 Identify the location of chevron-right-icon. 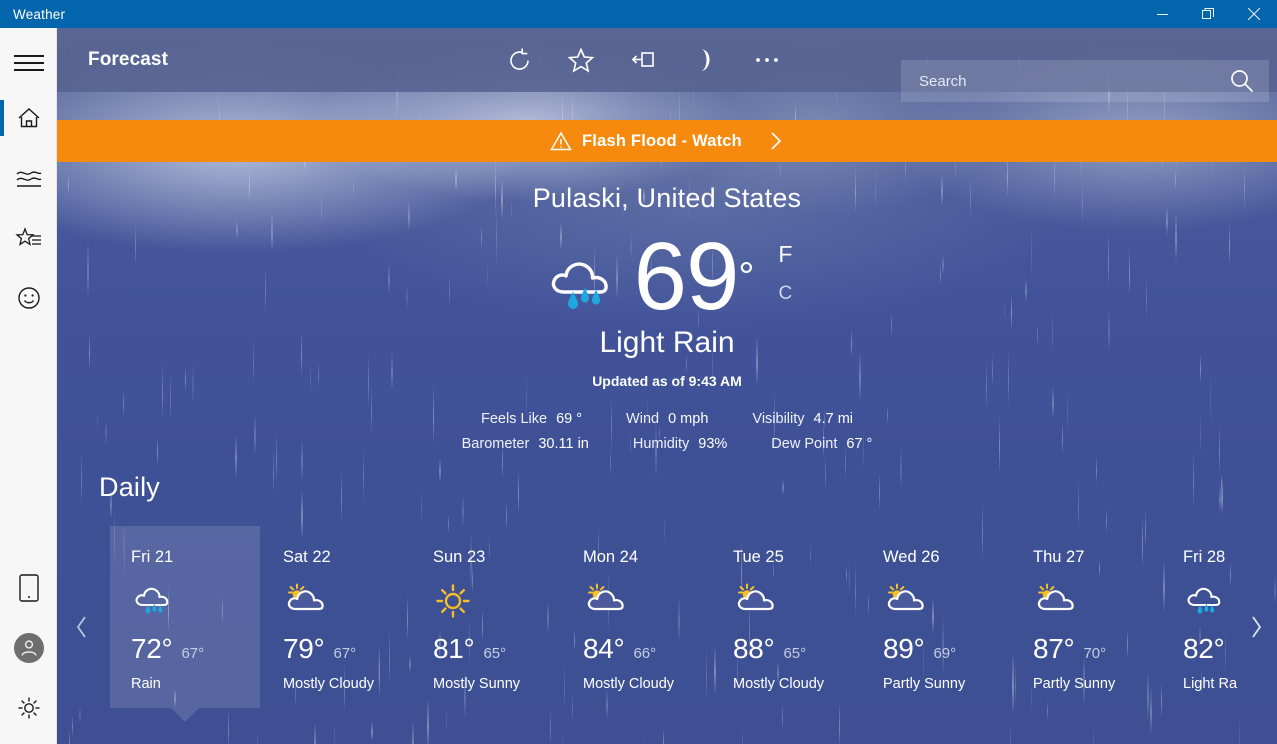
(1257, 627).